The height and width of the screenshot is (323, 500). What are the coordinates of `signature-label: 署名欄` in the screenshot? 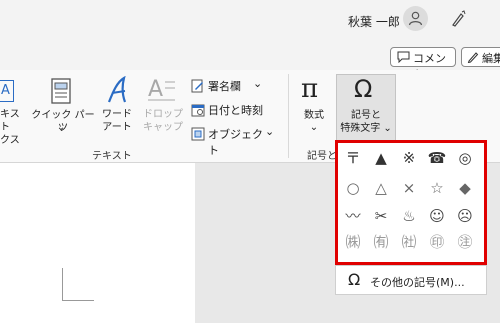 It's located at (224, 86).